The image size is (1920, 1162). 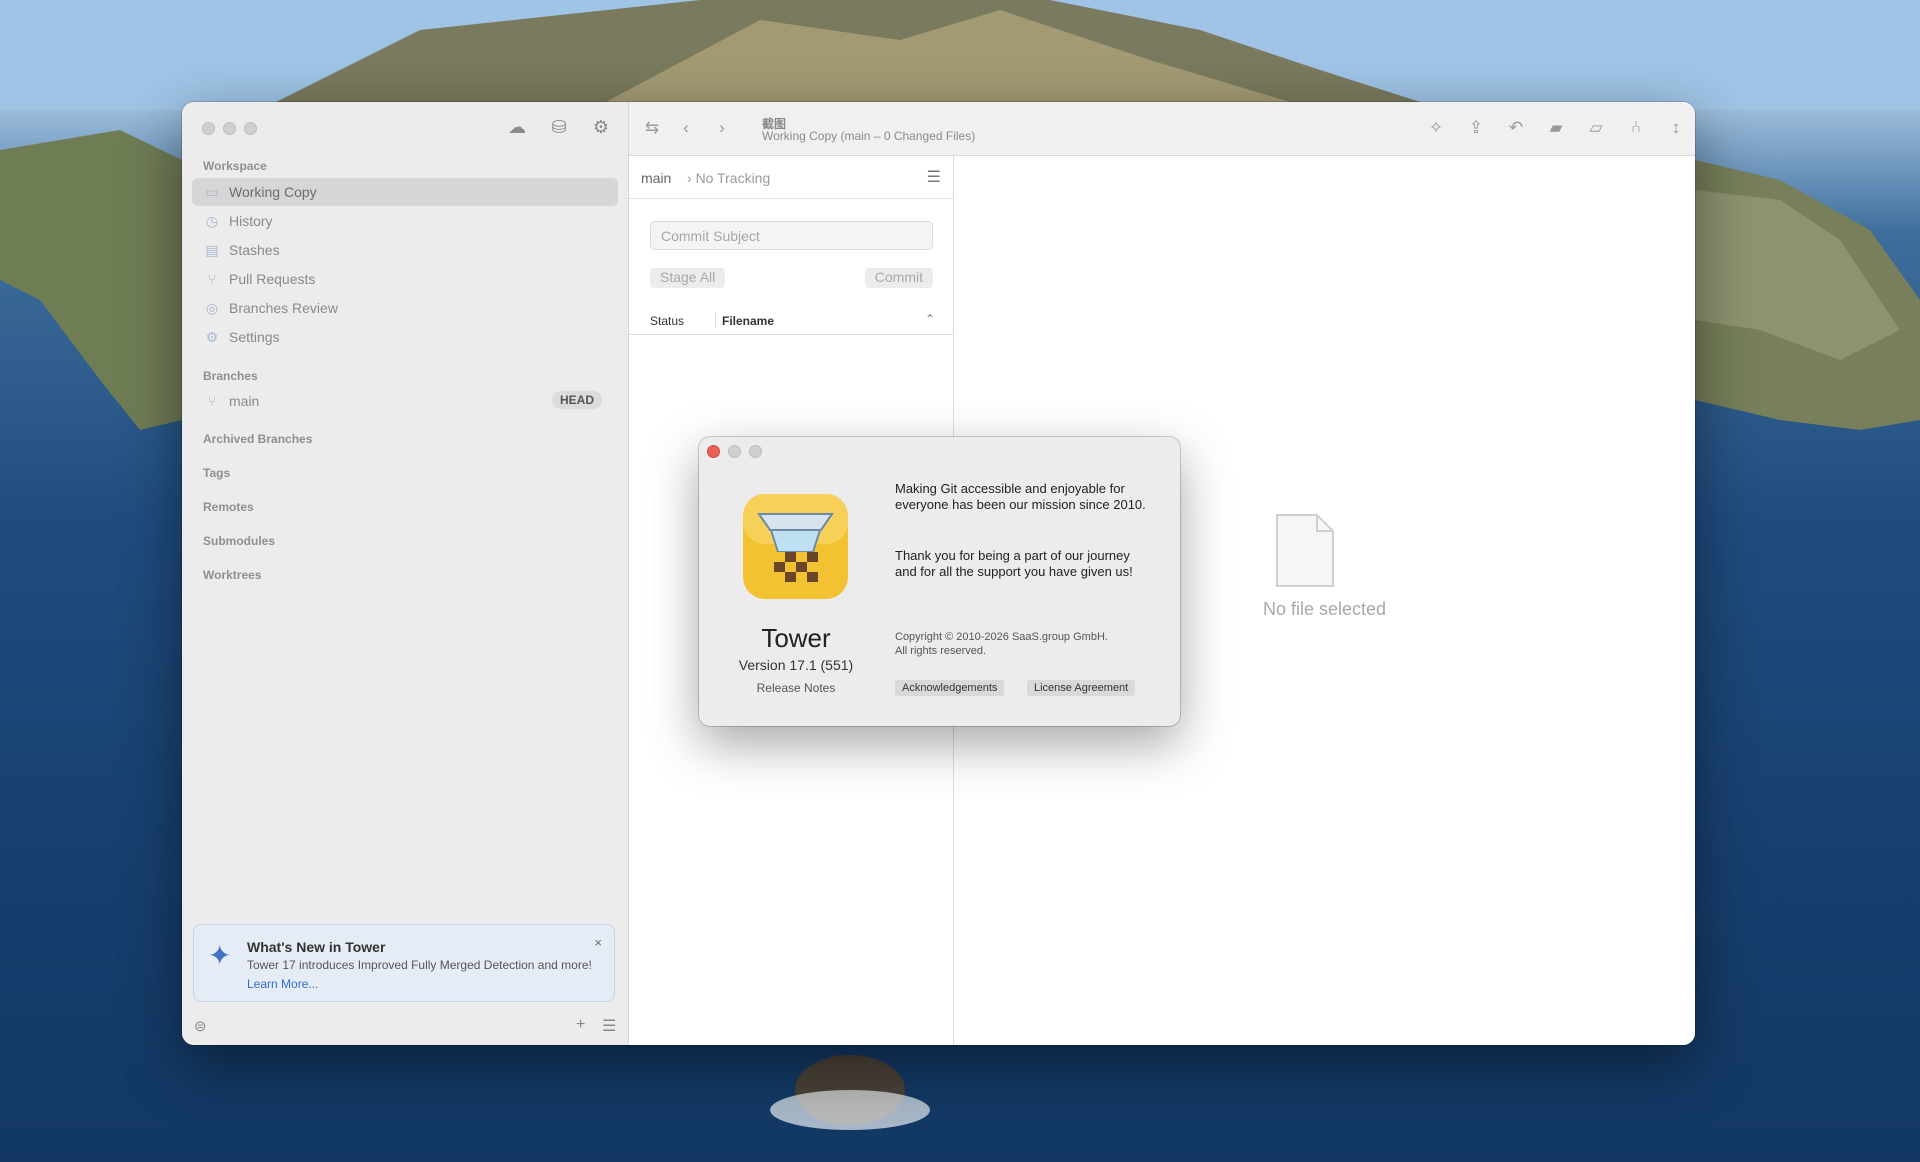 What do you see at coordinates (791, 177) in the screenshot?
I see `branch-bar: main › No Tracking ☰` at bounding box center [791, 177].